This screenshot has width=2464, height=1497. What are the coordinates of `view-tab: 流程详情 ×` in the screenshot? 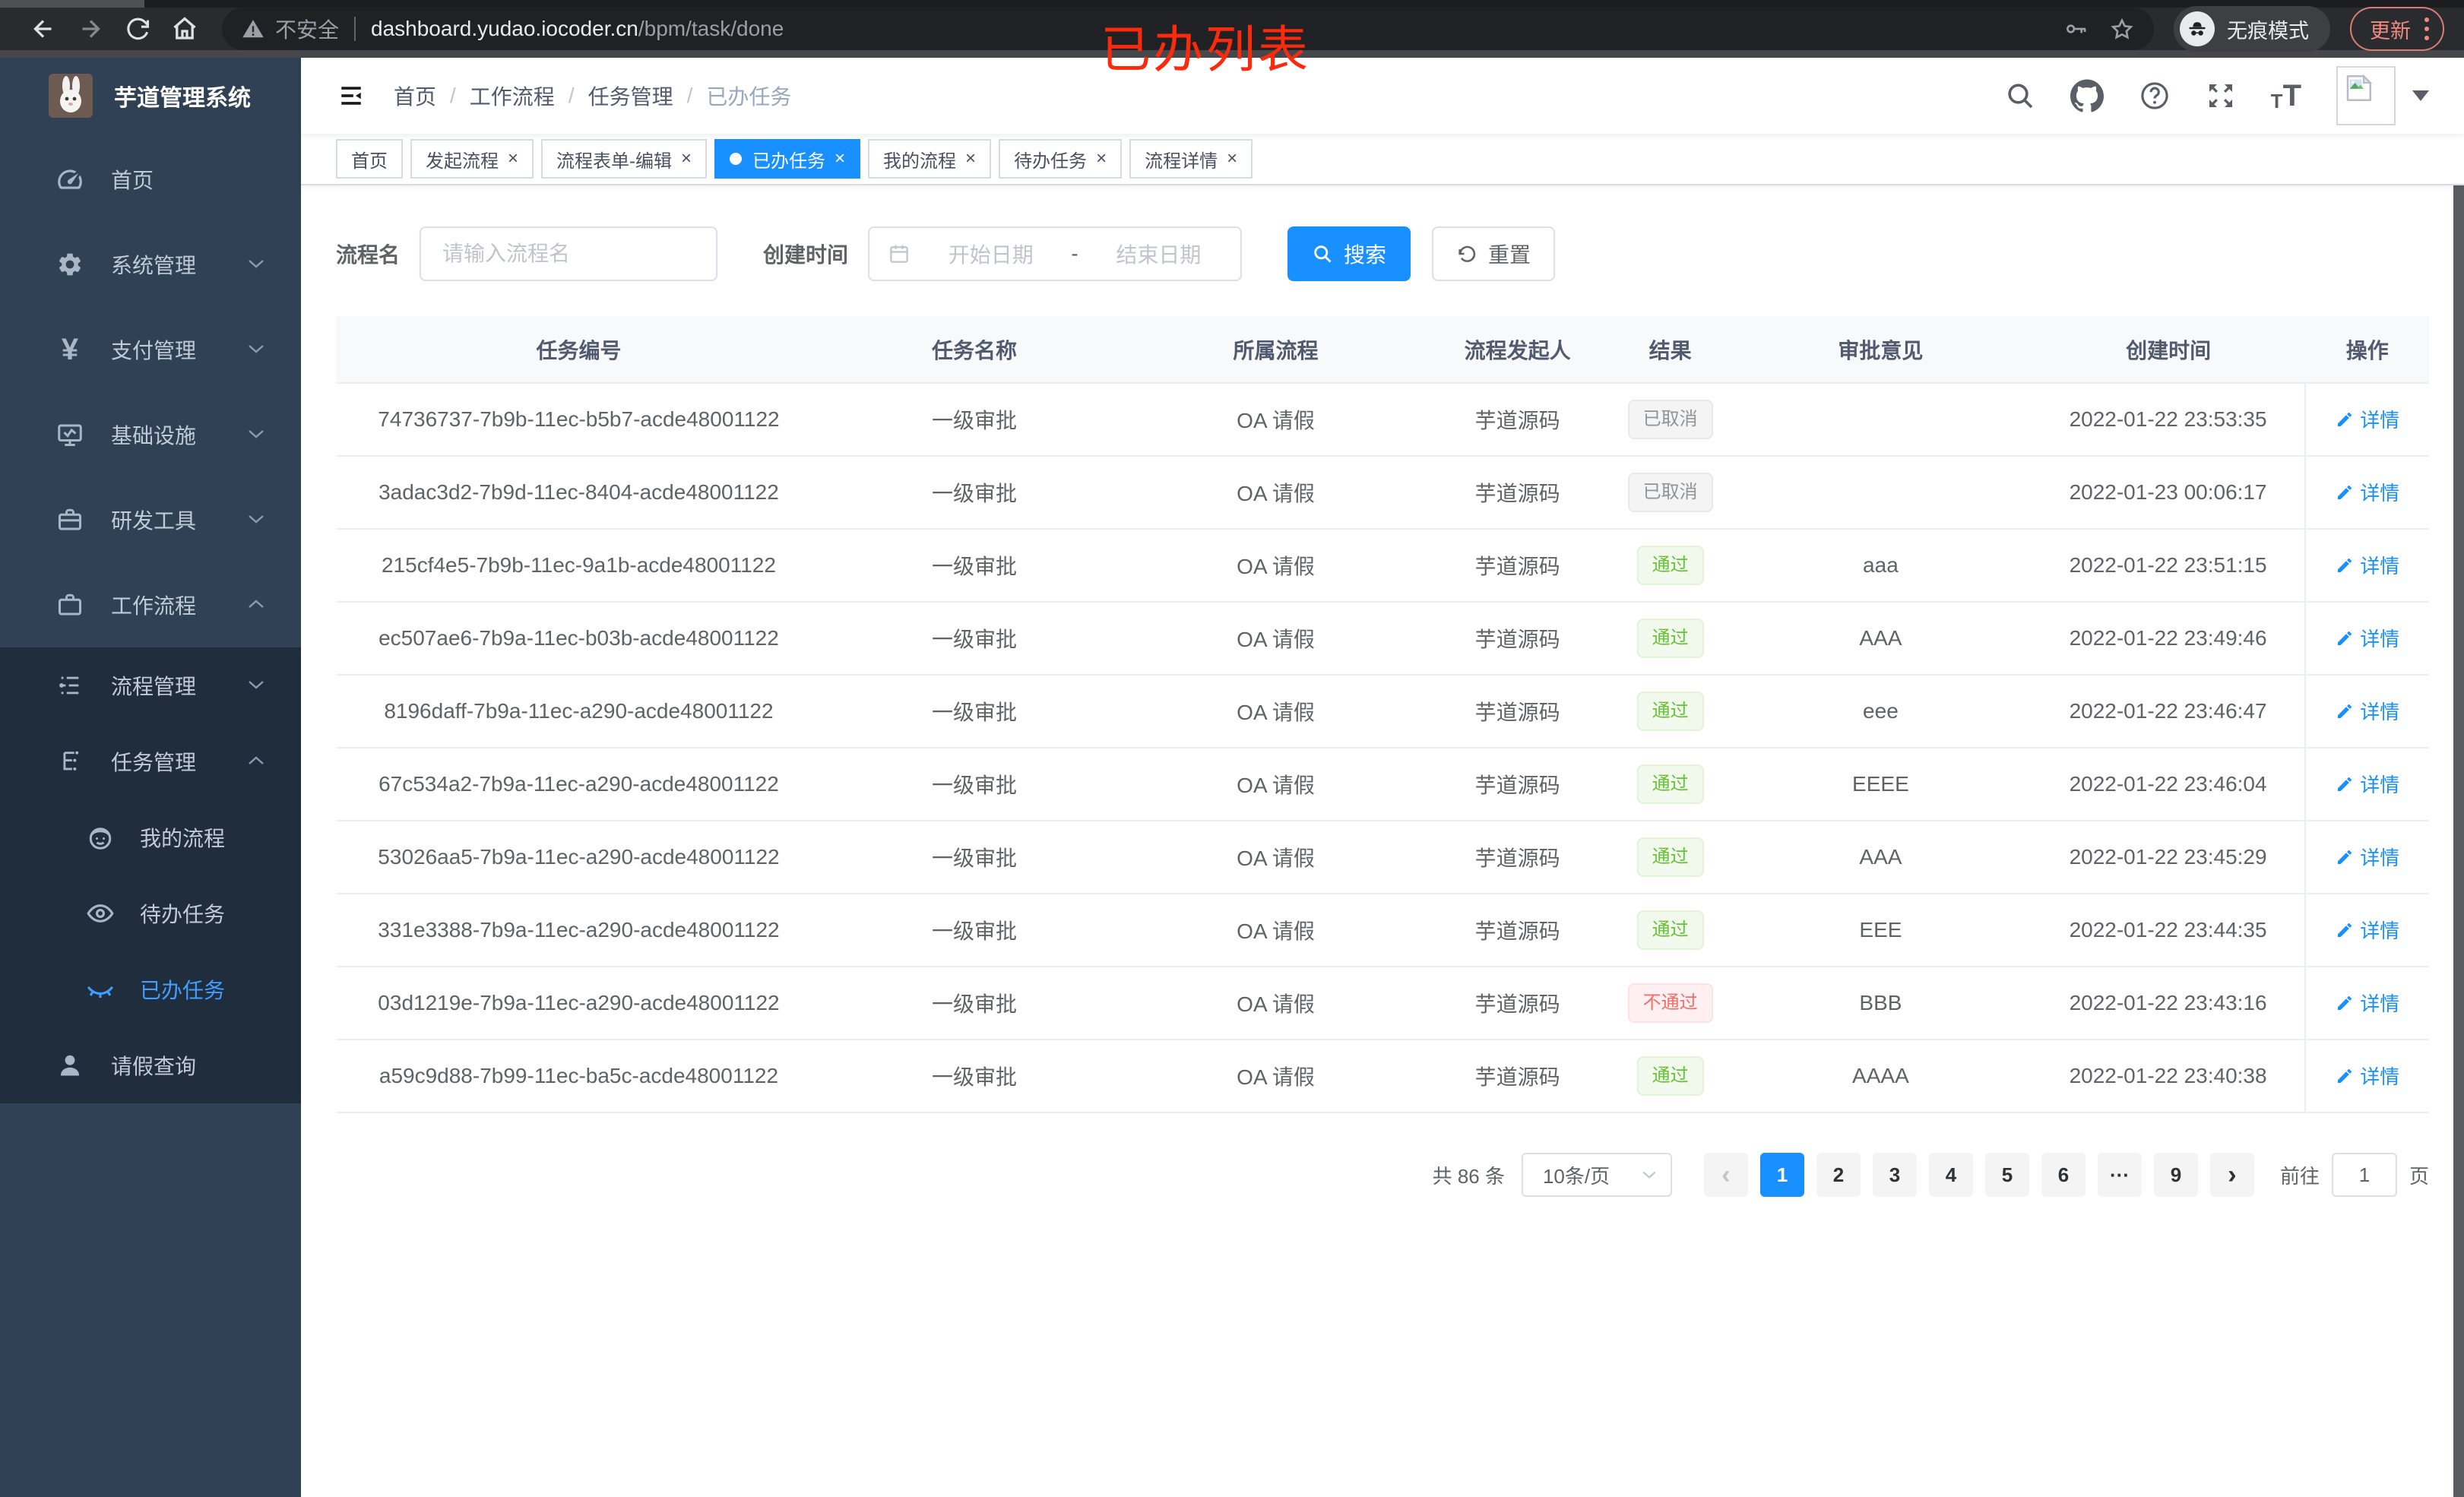 It's located at (1191, 159).